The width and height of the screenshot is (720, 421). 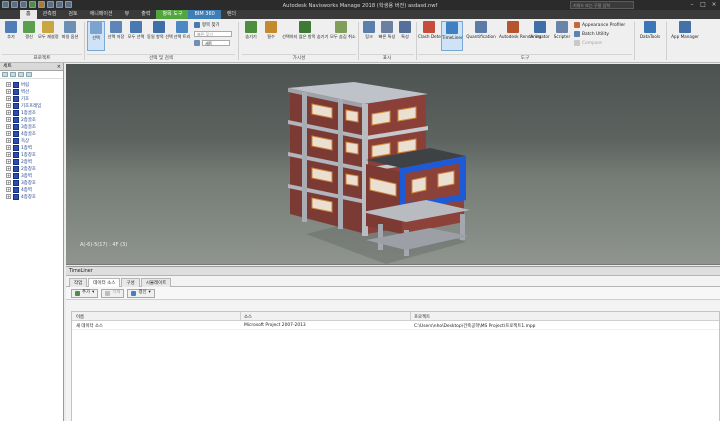 I want to click on tree-item: +1층창호, so click(x=31, y=154).